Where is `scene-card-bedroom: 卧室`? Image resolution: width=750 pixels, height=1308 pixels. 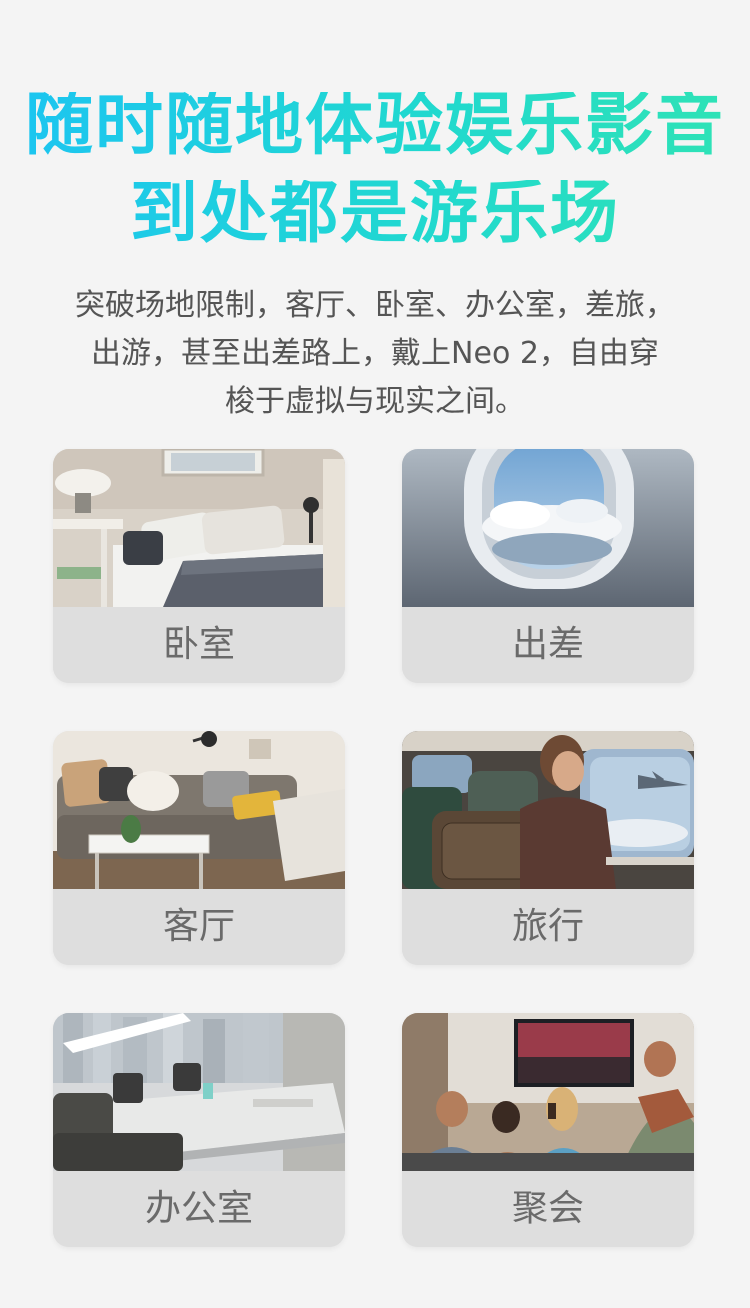
scene-card-bedroom: 卧室 is located at coordinates (199, 566).